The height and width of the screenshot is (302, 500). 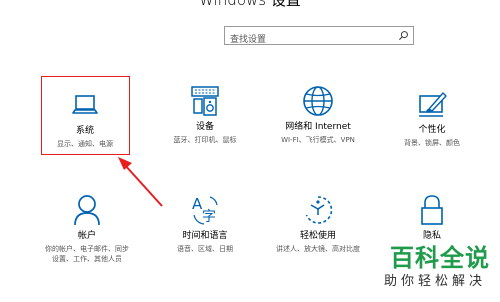 What do you see at coordinates (307, 40) in the screenshot?
I see `search-input` at bounding box center [307, 40].